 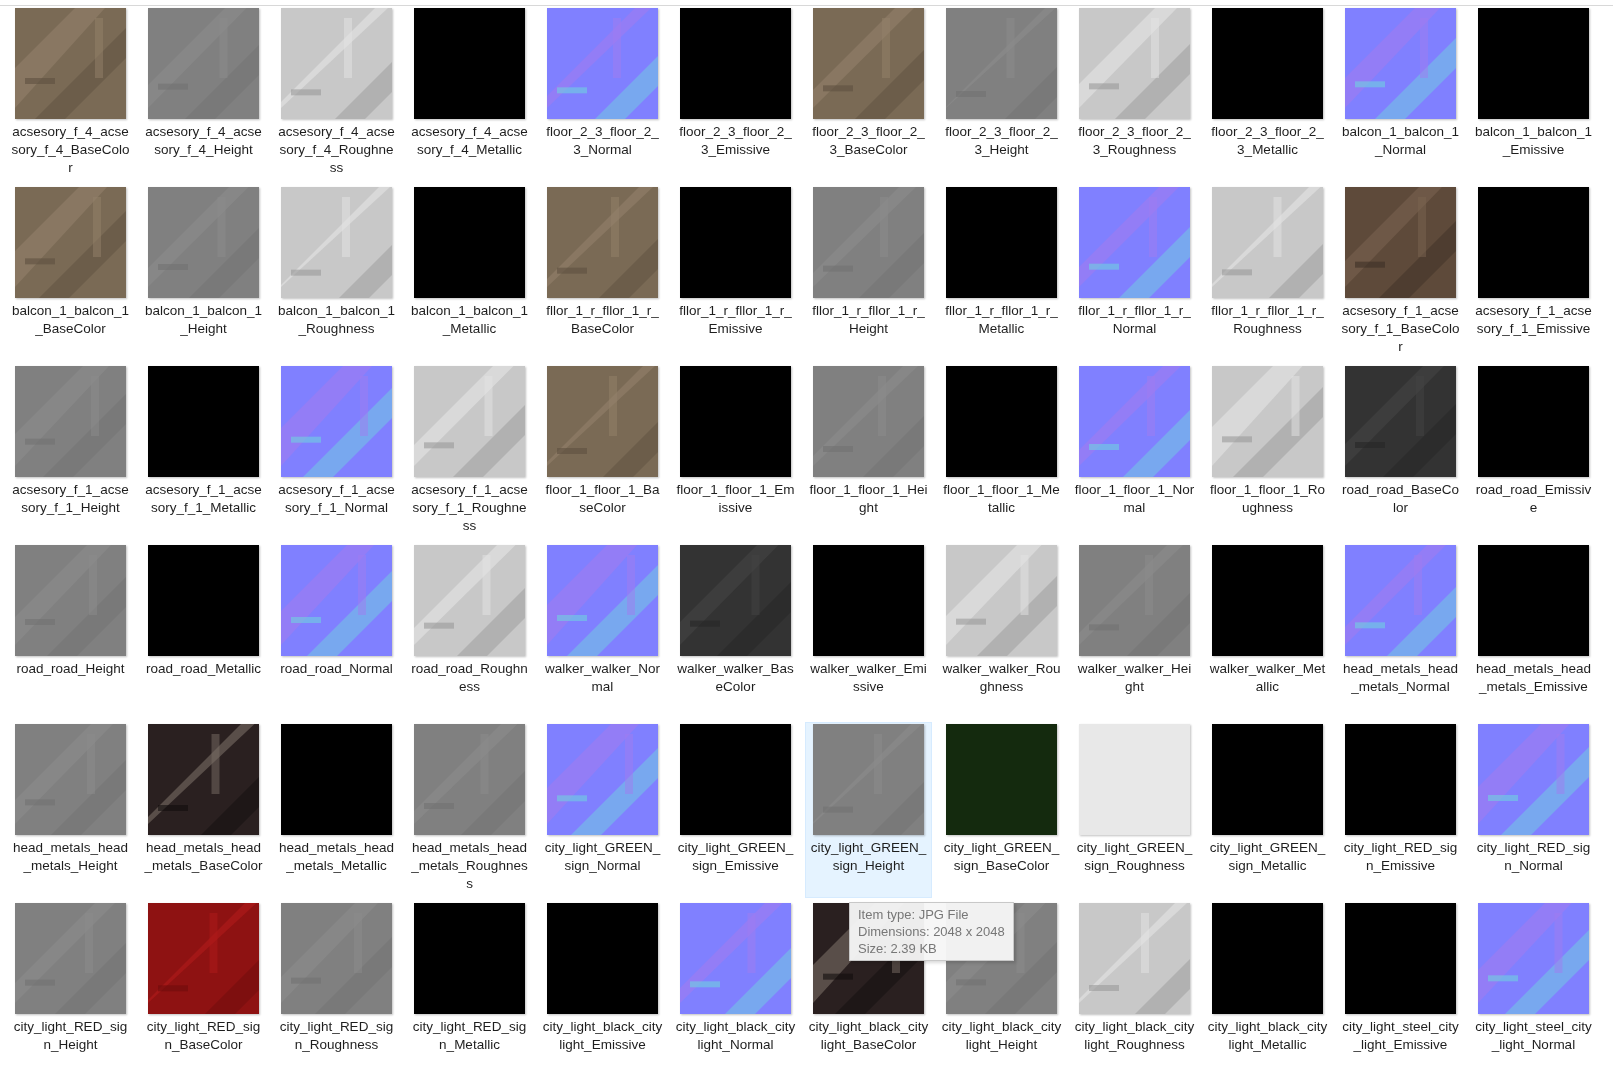 I want to click on file-name: road_road_Metallic, so click(x=203, y=669).